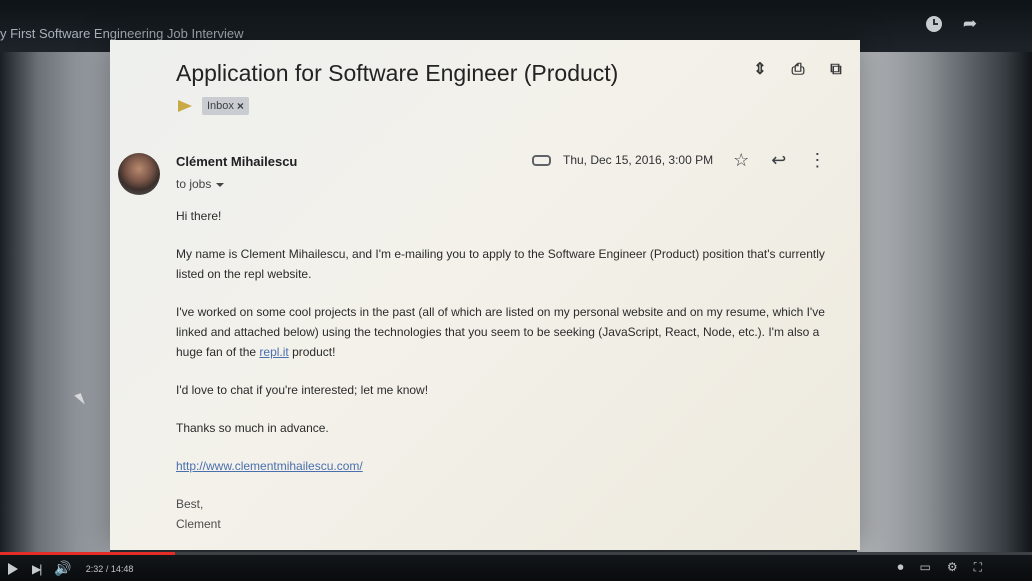 The width and height of the screenshot is (1032, 581). What do you see at coordinates (952, 567) in the screenshot?
I see `settings-icon: ⚙` at bounding box center [952, 567].